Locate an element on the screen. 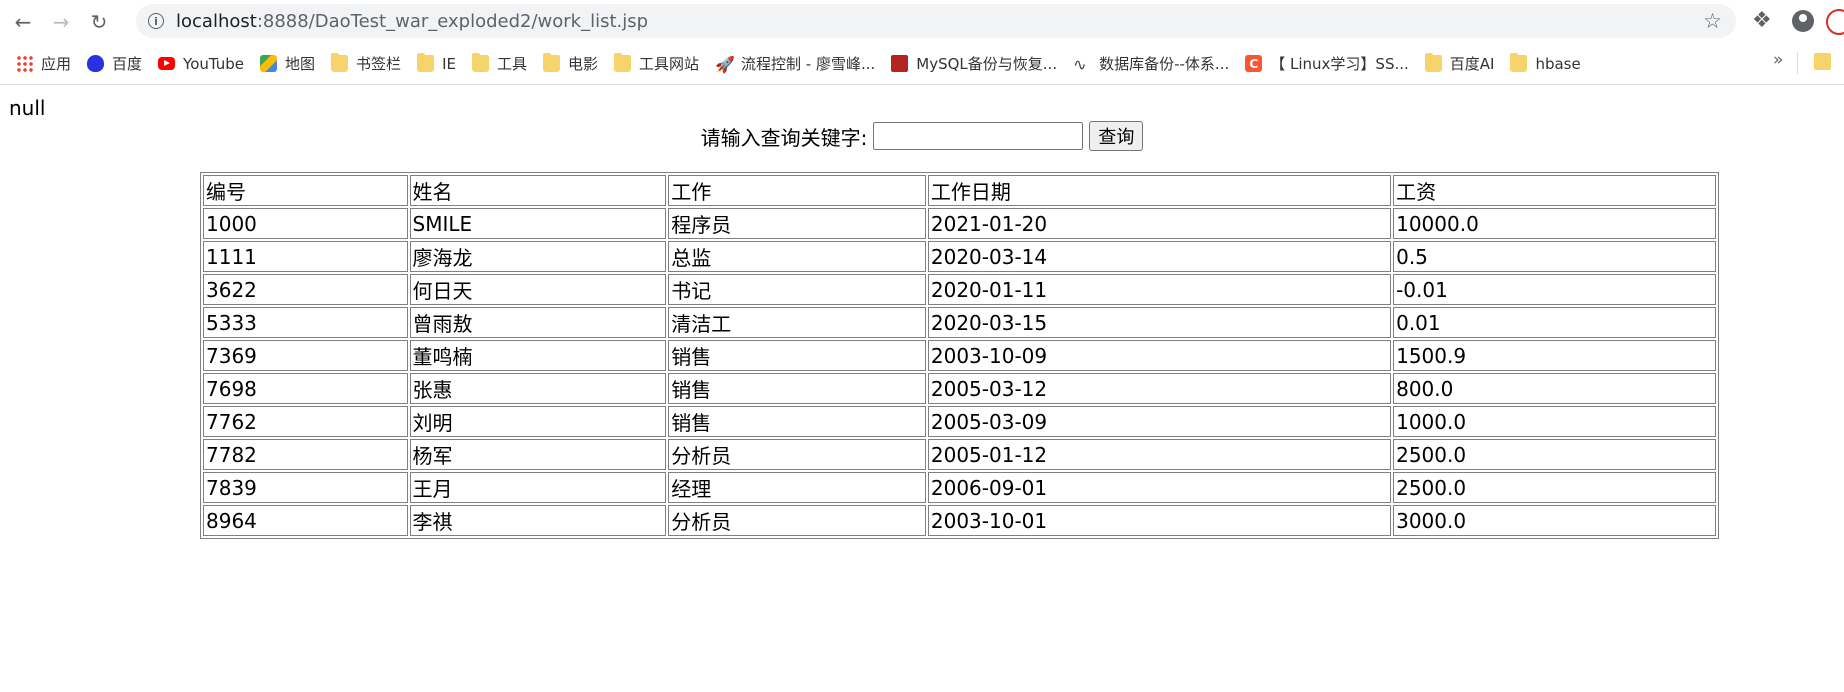 The width and height of the screenshot is (1844, 692). cell-id: 7369 is located at coordinates (305, 355).